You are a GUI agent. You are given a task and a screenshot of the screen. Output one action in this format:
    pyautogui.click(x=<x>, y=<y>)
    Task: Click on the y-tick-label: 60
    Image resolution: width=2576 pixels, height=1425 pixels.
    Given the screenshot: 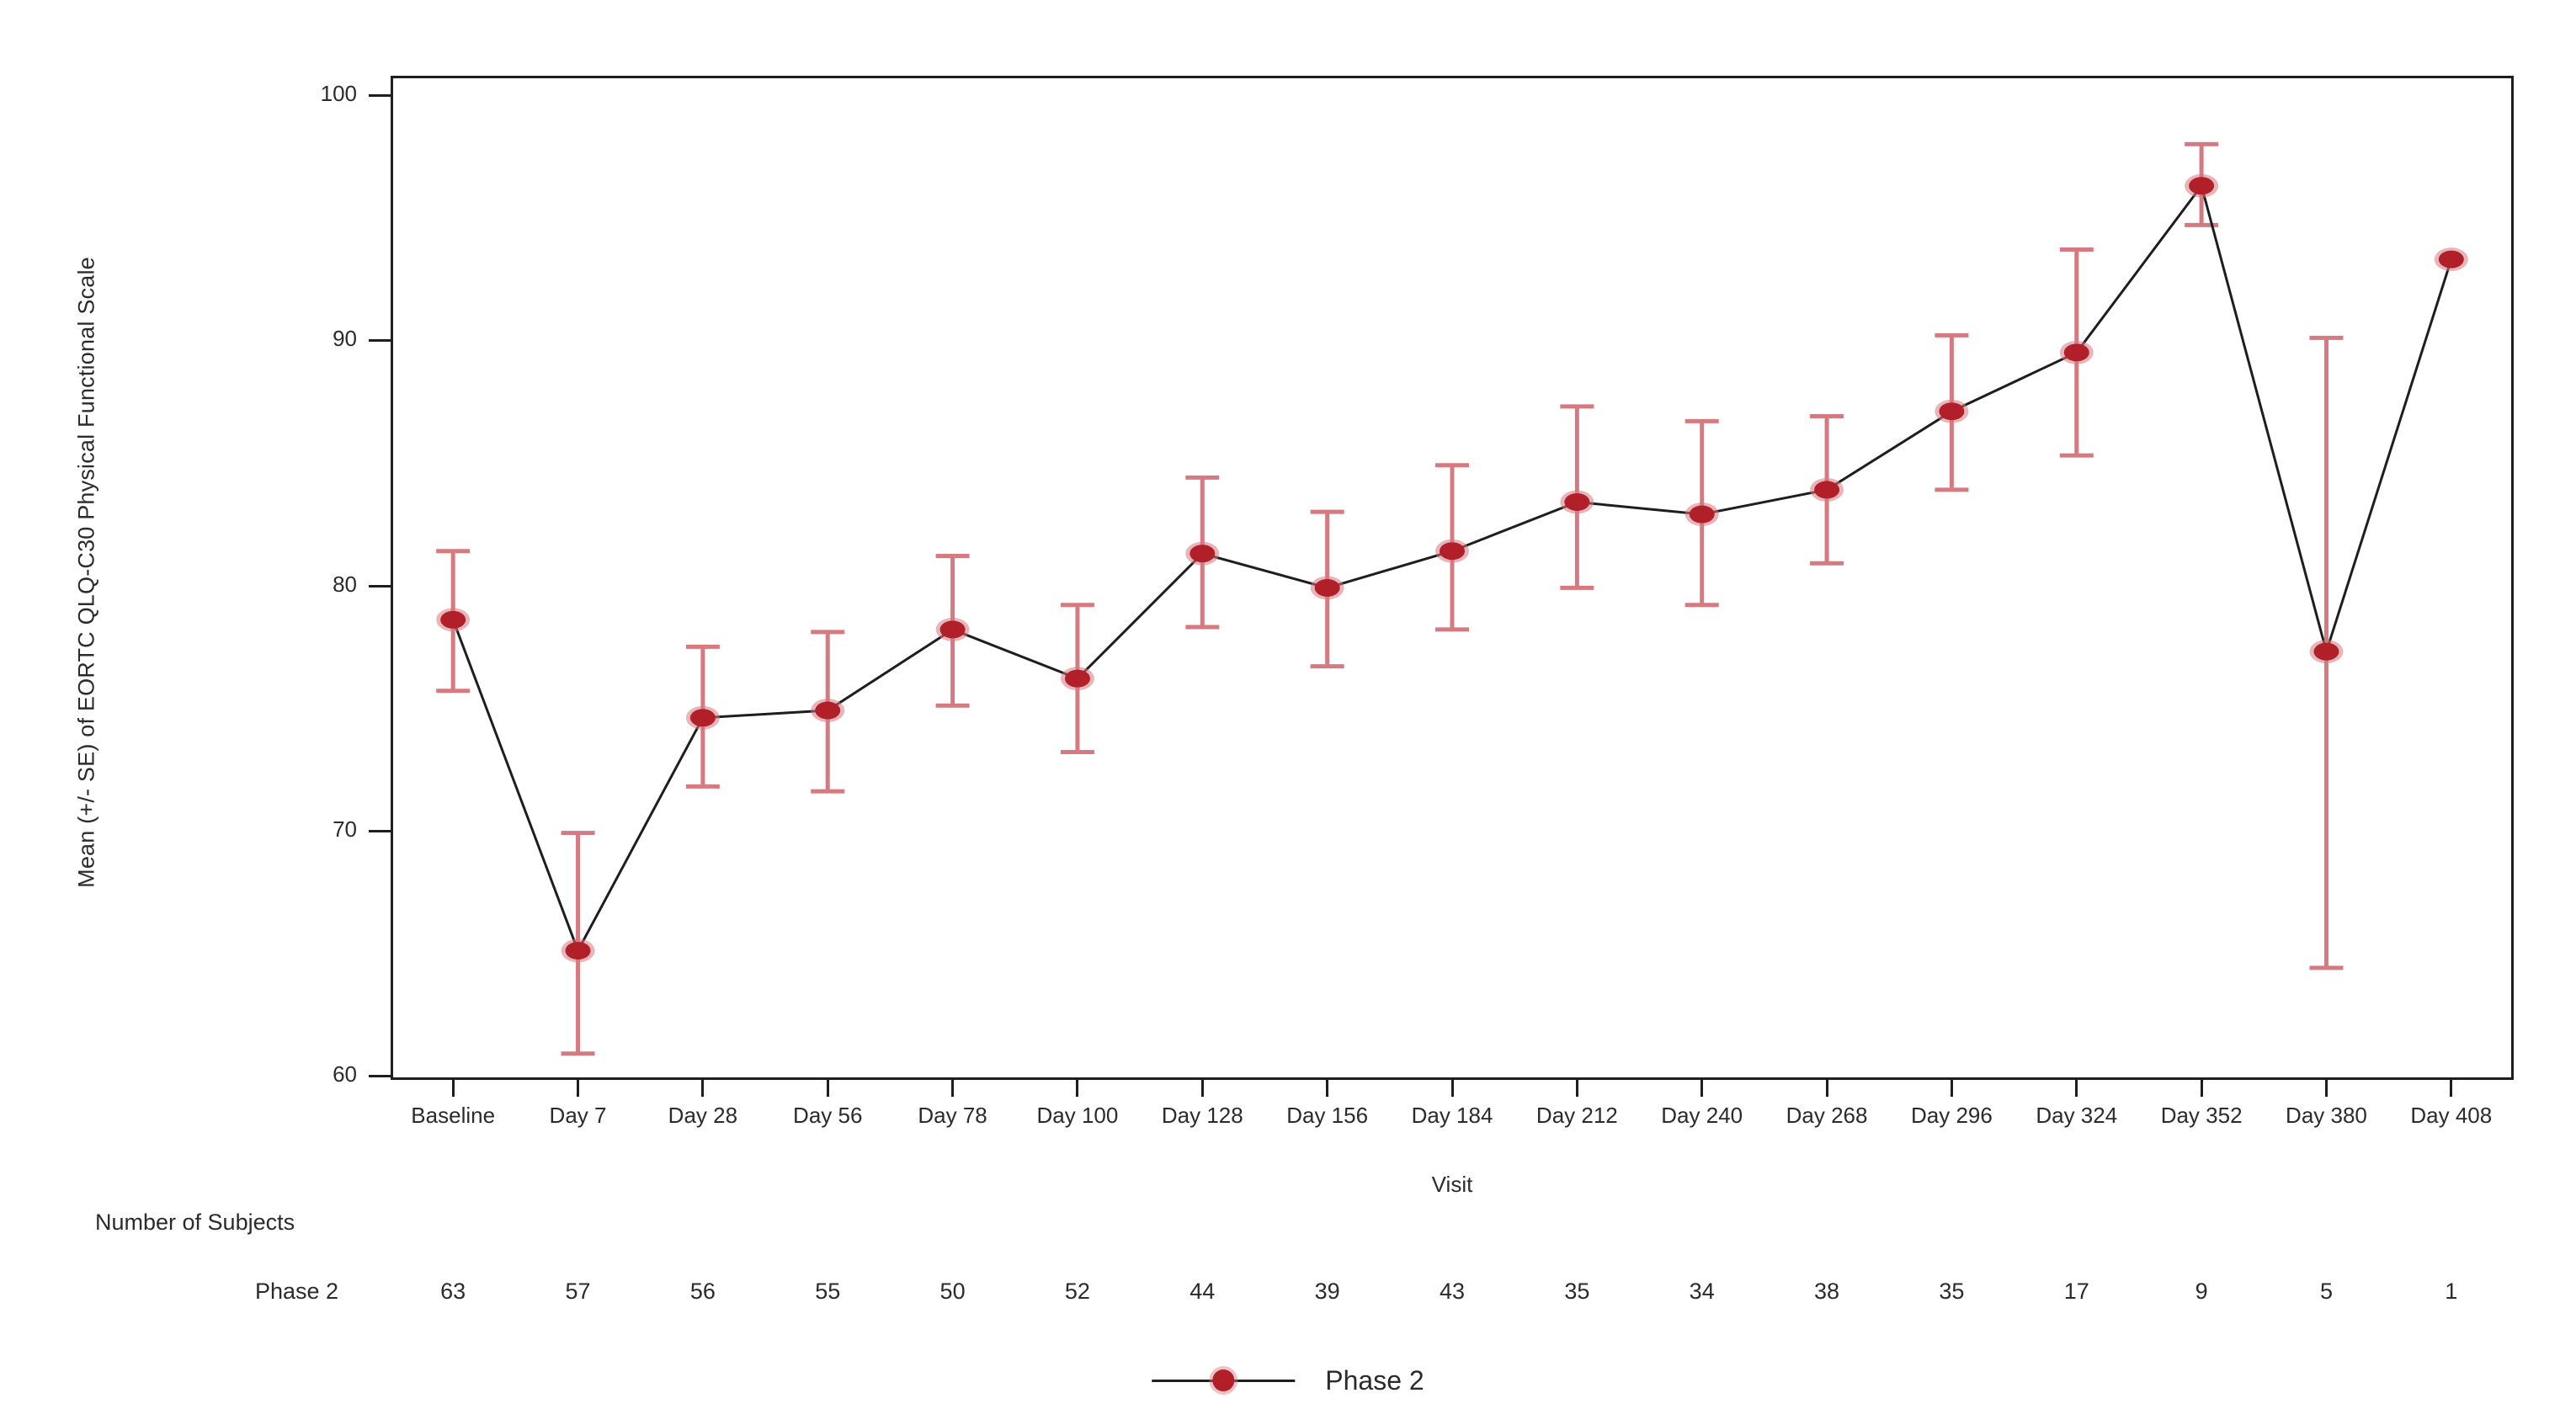 What is the action you would take?
    pyautogui.click(x=345, y=1074)
    